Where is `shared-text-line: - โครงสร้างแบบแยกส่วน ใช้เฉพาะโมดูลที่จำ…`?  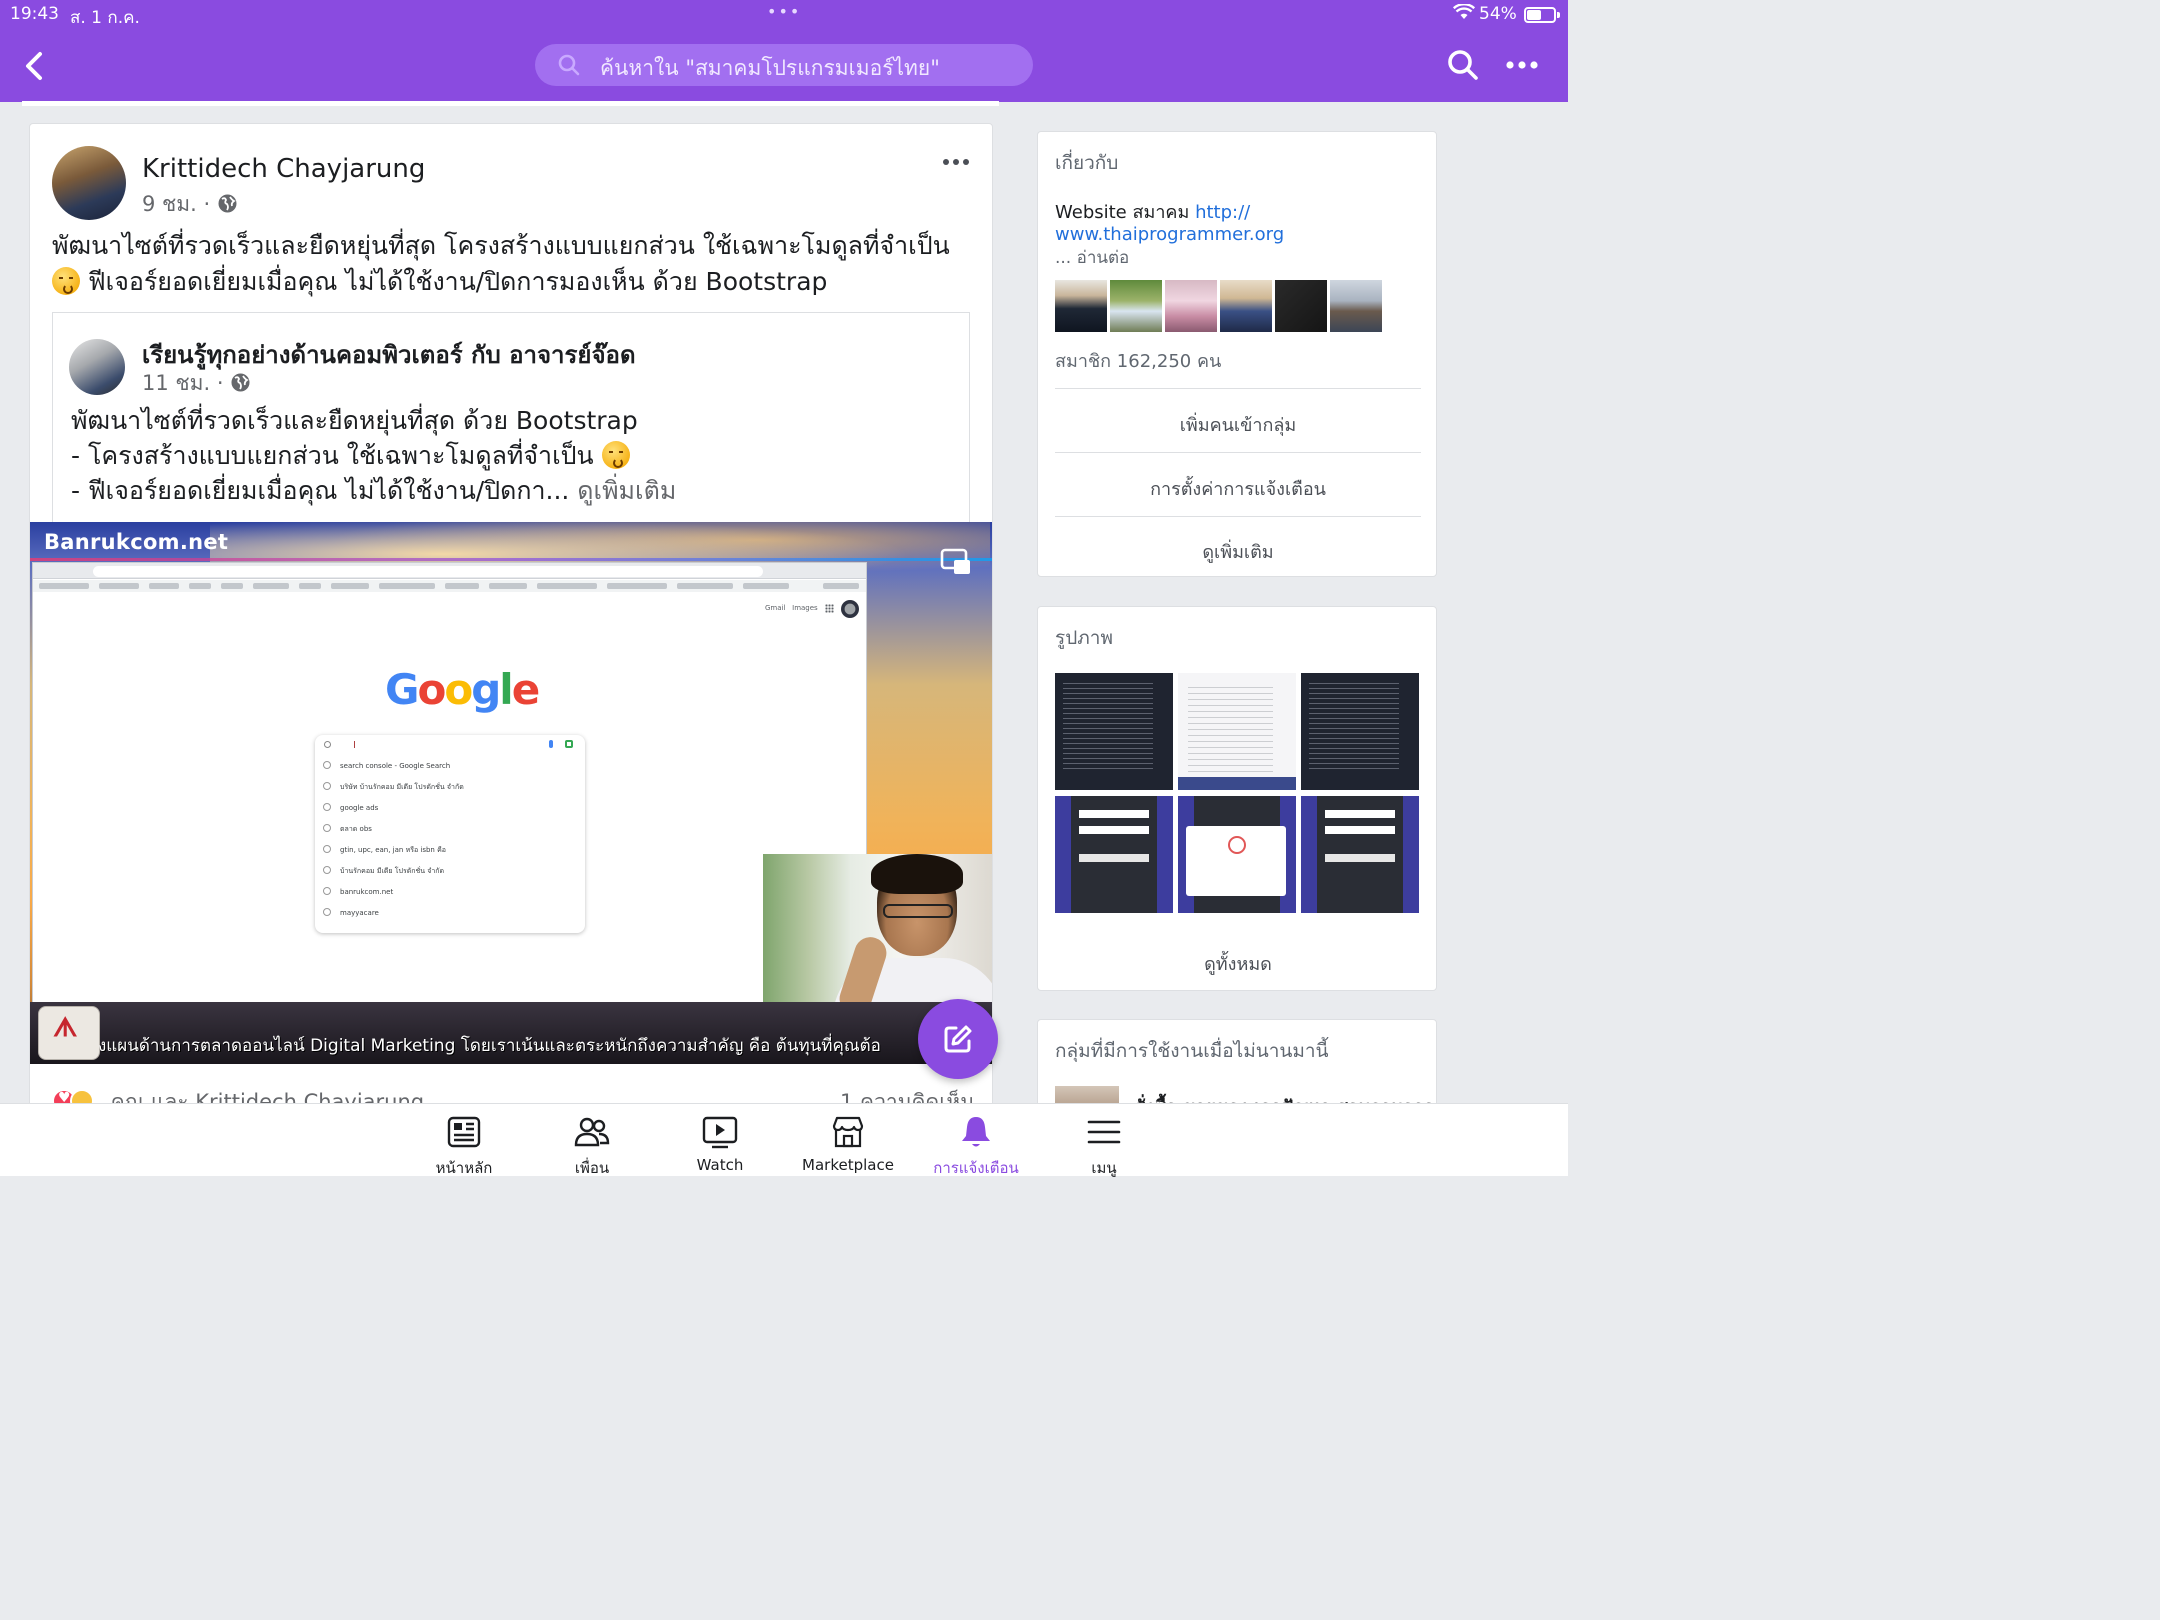 shared-text-line: - โครงสร้างแบบแยกส่วน ใช้เฉพาะโมดูลที่จำ… is located at coordinates (511, 455).